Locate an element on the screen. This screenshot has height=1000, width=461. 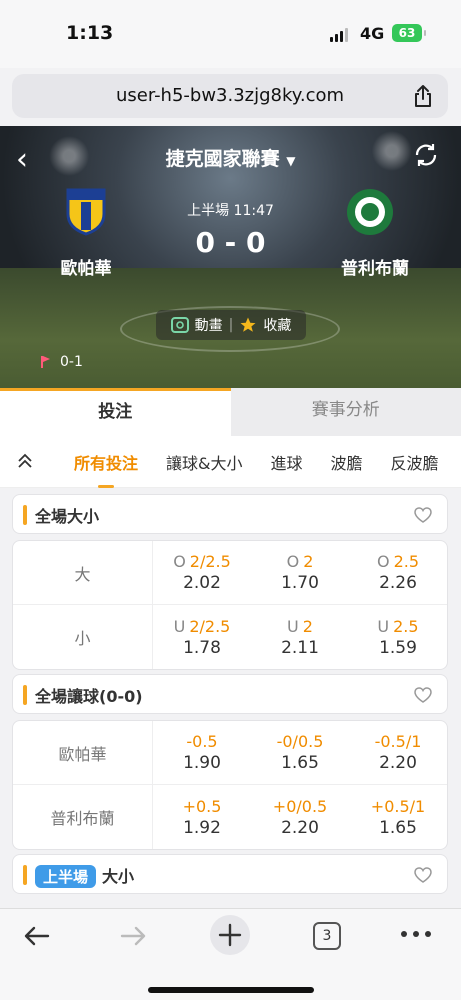
plus-icon is located at coordinates (230, 935).